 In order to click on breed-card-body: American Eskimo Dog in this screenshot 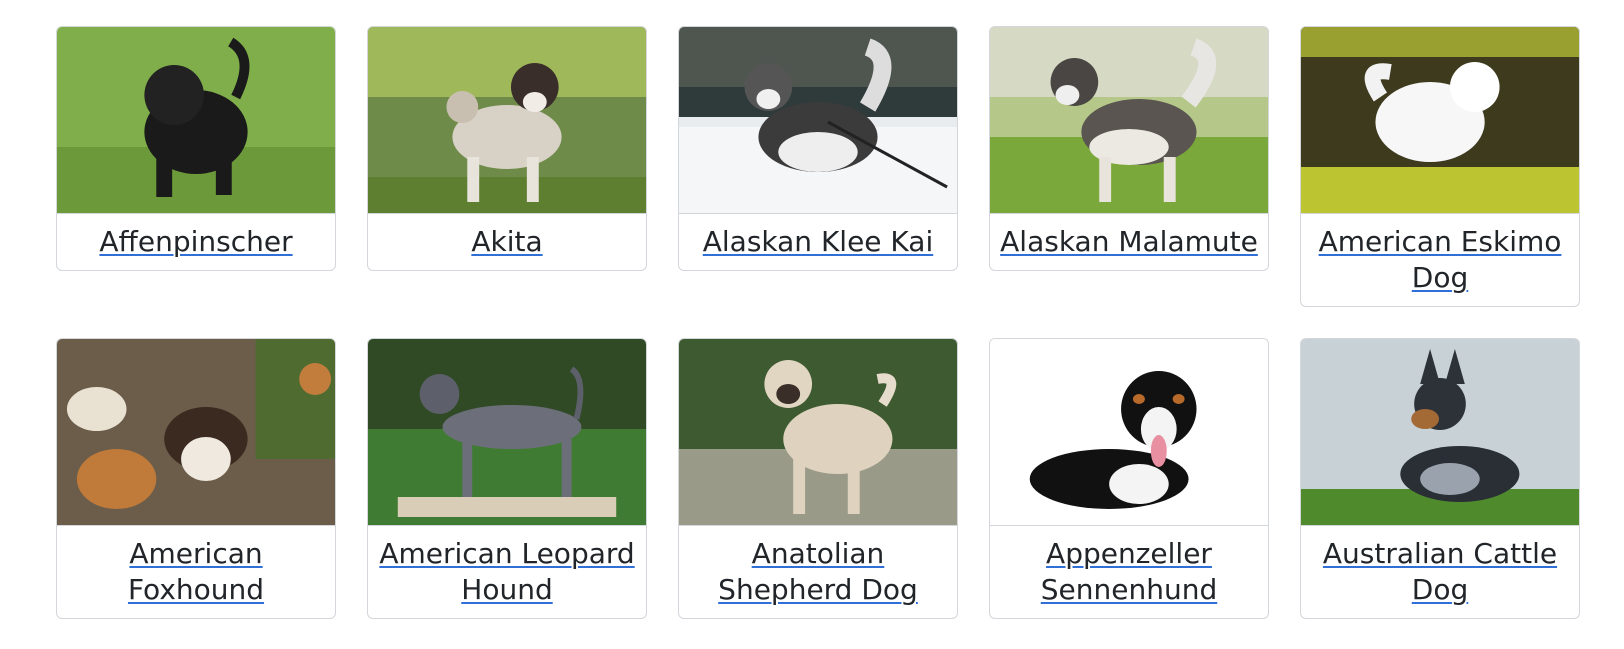, I will do `click(1440, 259)`.